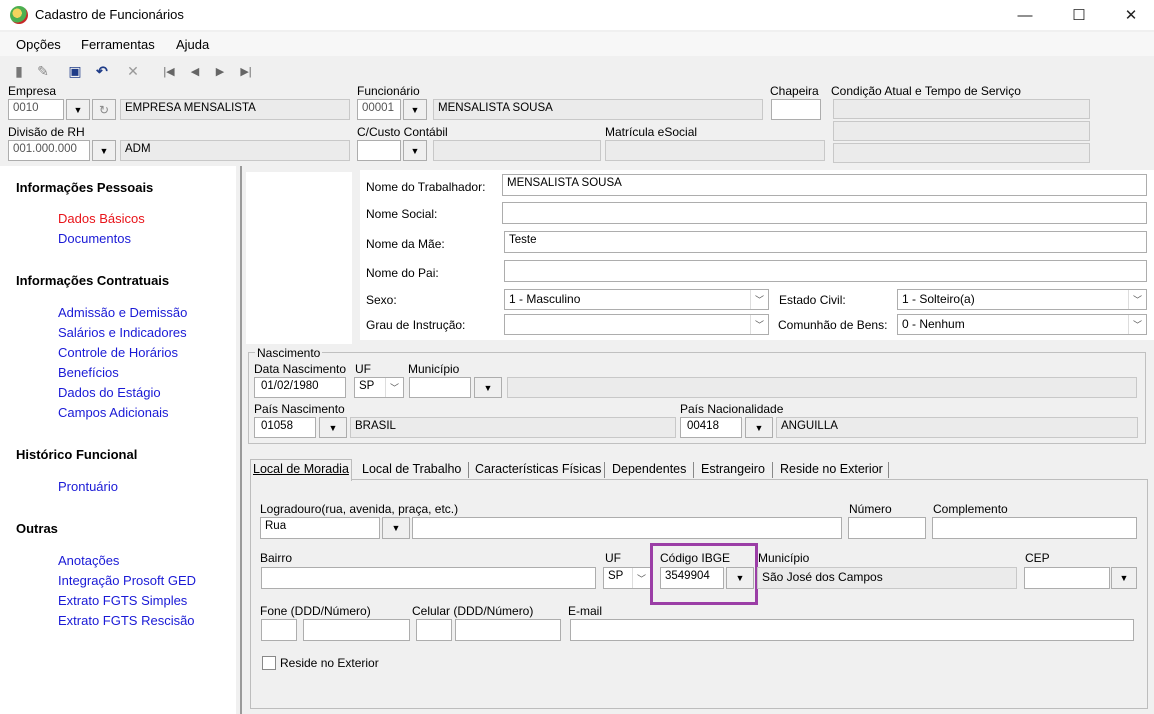  I want to click on divisao-label: Divisão de RH, so click(46, 132).